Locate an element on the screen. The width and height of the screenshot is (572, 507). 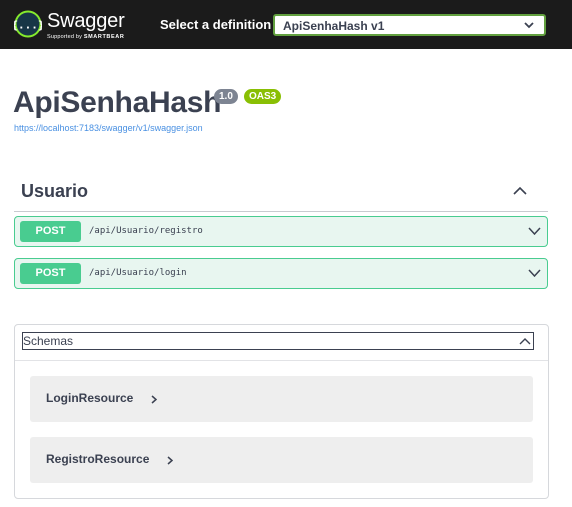
brand-name: Swagger is located at coordinates (86, 21).